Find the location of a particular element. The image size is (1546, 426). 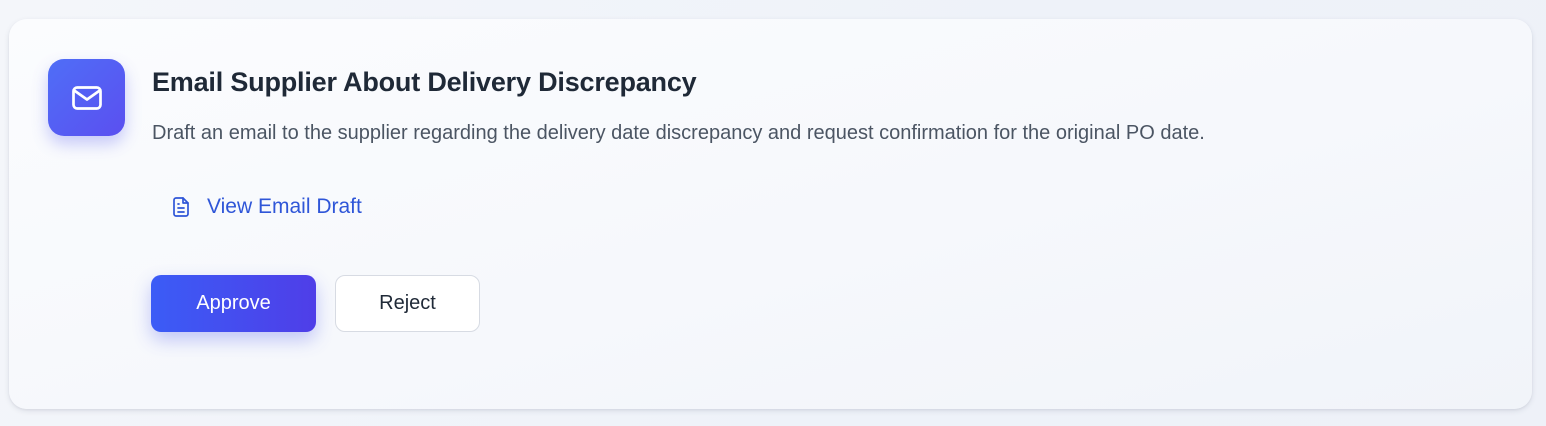

approve-button: Approve is located at coordinates (233, 303).